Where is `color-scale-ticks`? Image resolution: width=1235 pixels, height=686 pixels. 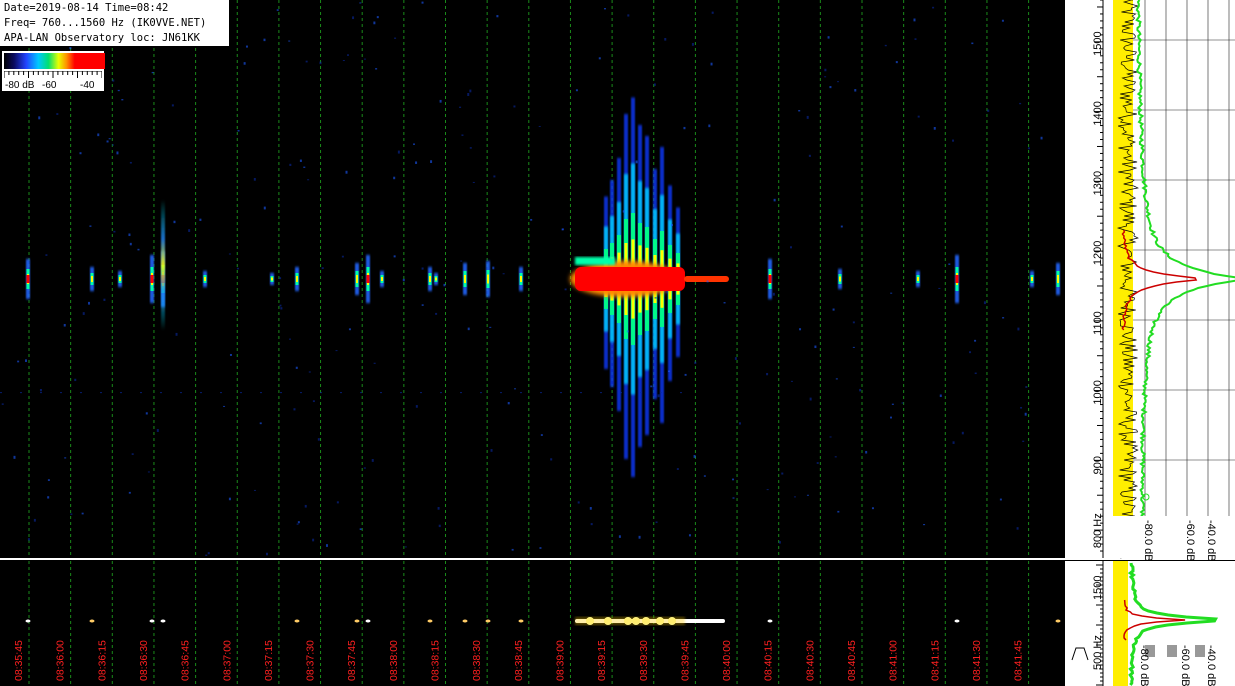
color-scale-ticks is located at coordinates (53, 74).